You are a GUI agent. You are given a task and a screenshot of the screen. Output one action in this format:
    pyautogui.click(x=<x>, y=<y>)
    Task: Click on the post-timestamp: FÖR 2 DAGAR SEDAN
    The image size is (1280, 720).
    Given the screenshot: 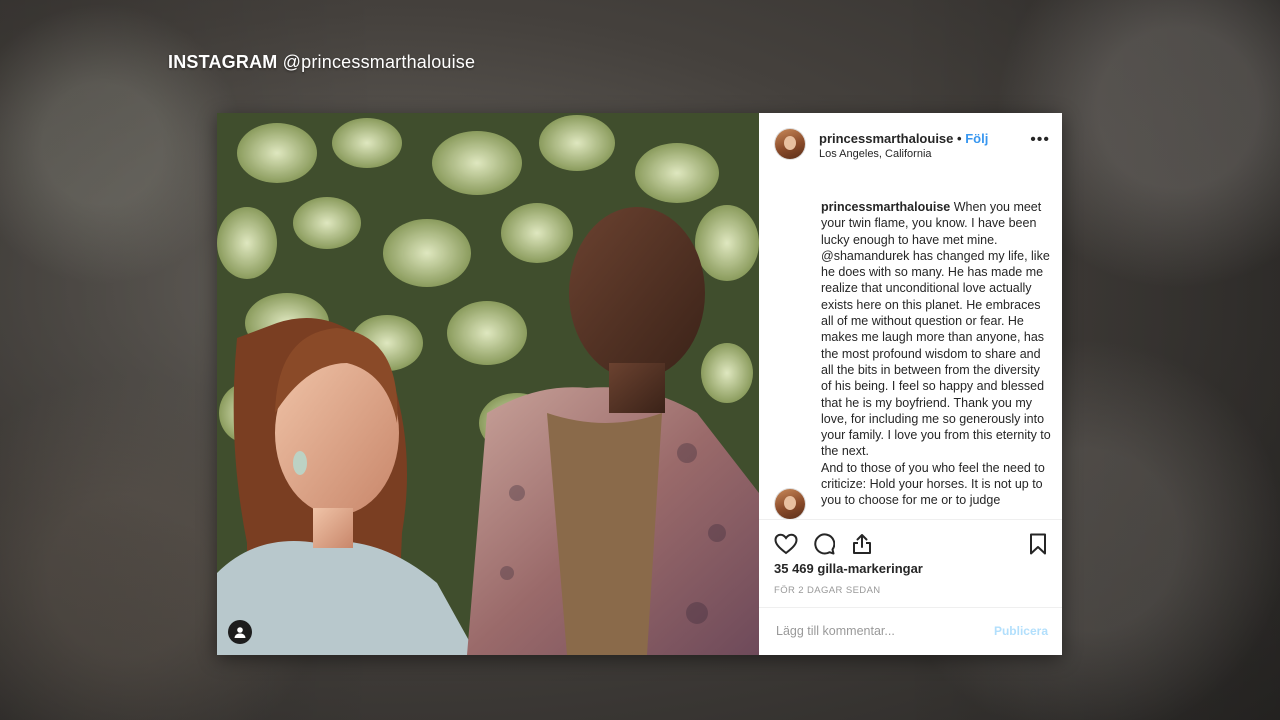 What is the action you would take?
    pyautogui.click(x=827, y=590)
    